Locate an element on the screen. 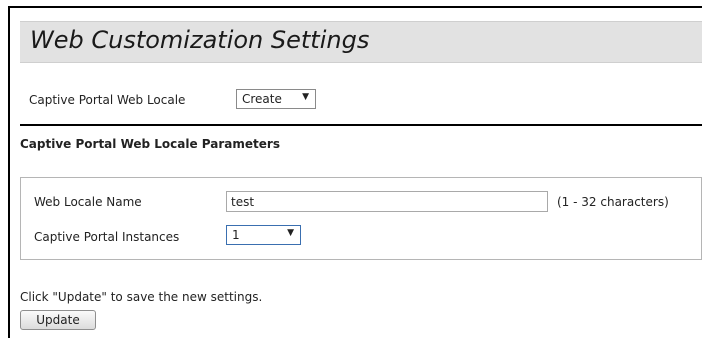 This screenshot has width=704, height=338. footer-instruction: Click "Update" to save the new settings. is located at coordinates (141, 297).